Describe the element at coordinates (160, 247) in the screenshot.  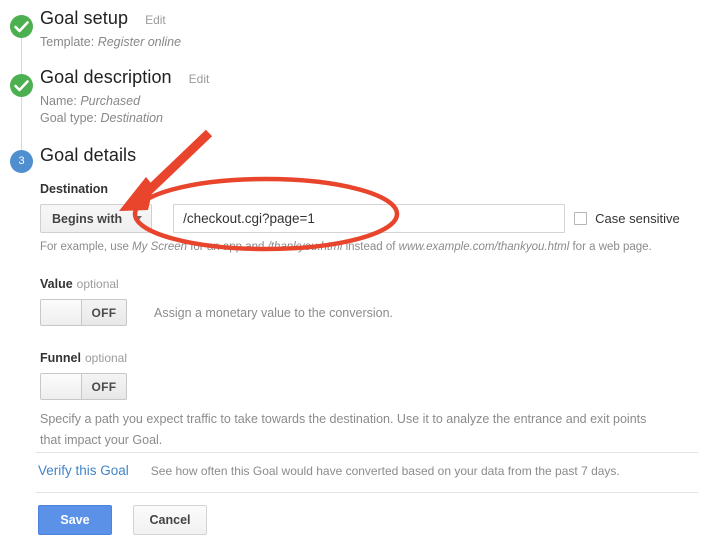
I see `help-example-app: My Screen` at that location.